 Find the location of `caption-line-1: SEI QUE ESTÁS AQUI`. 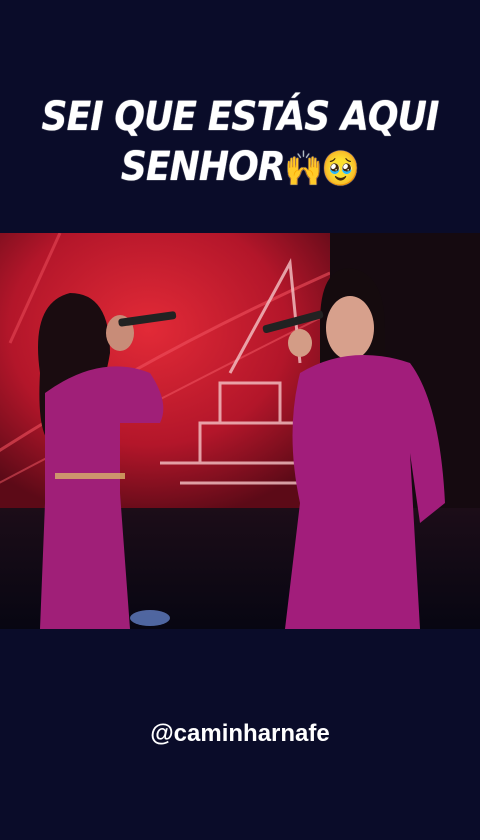

caption-line-1: SEI QUE ESTÁS AQUI is located at coordinates (240, 117).